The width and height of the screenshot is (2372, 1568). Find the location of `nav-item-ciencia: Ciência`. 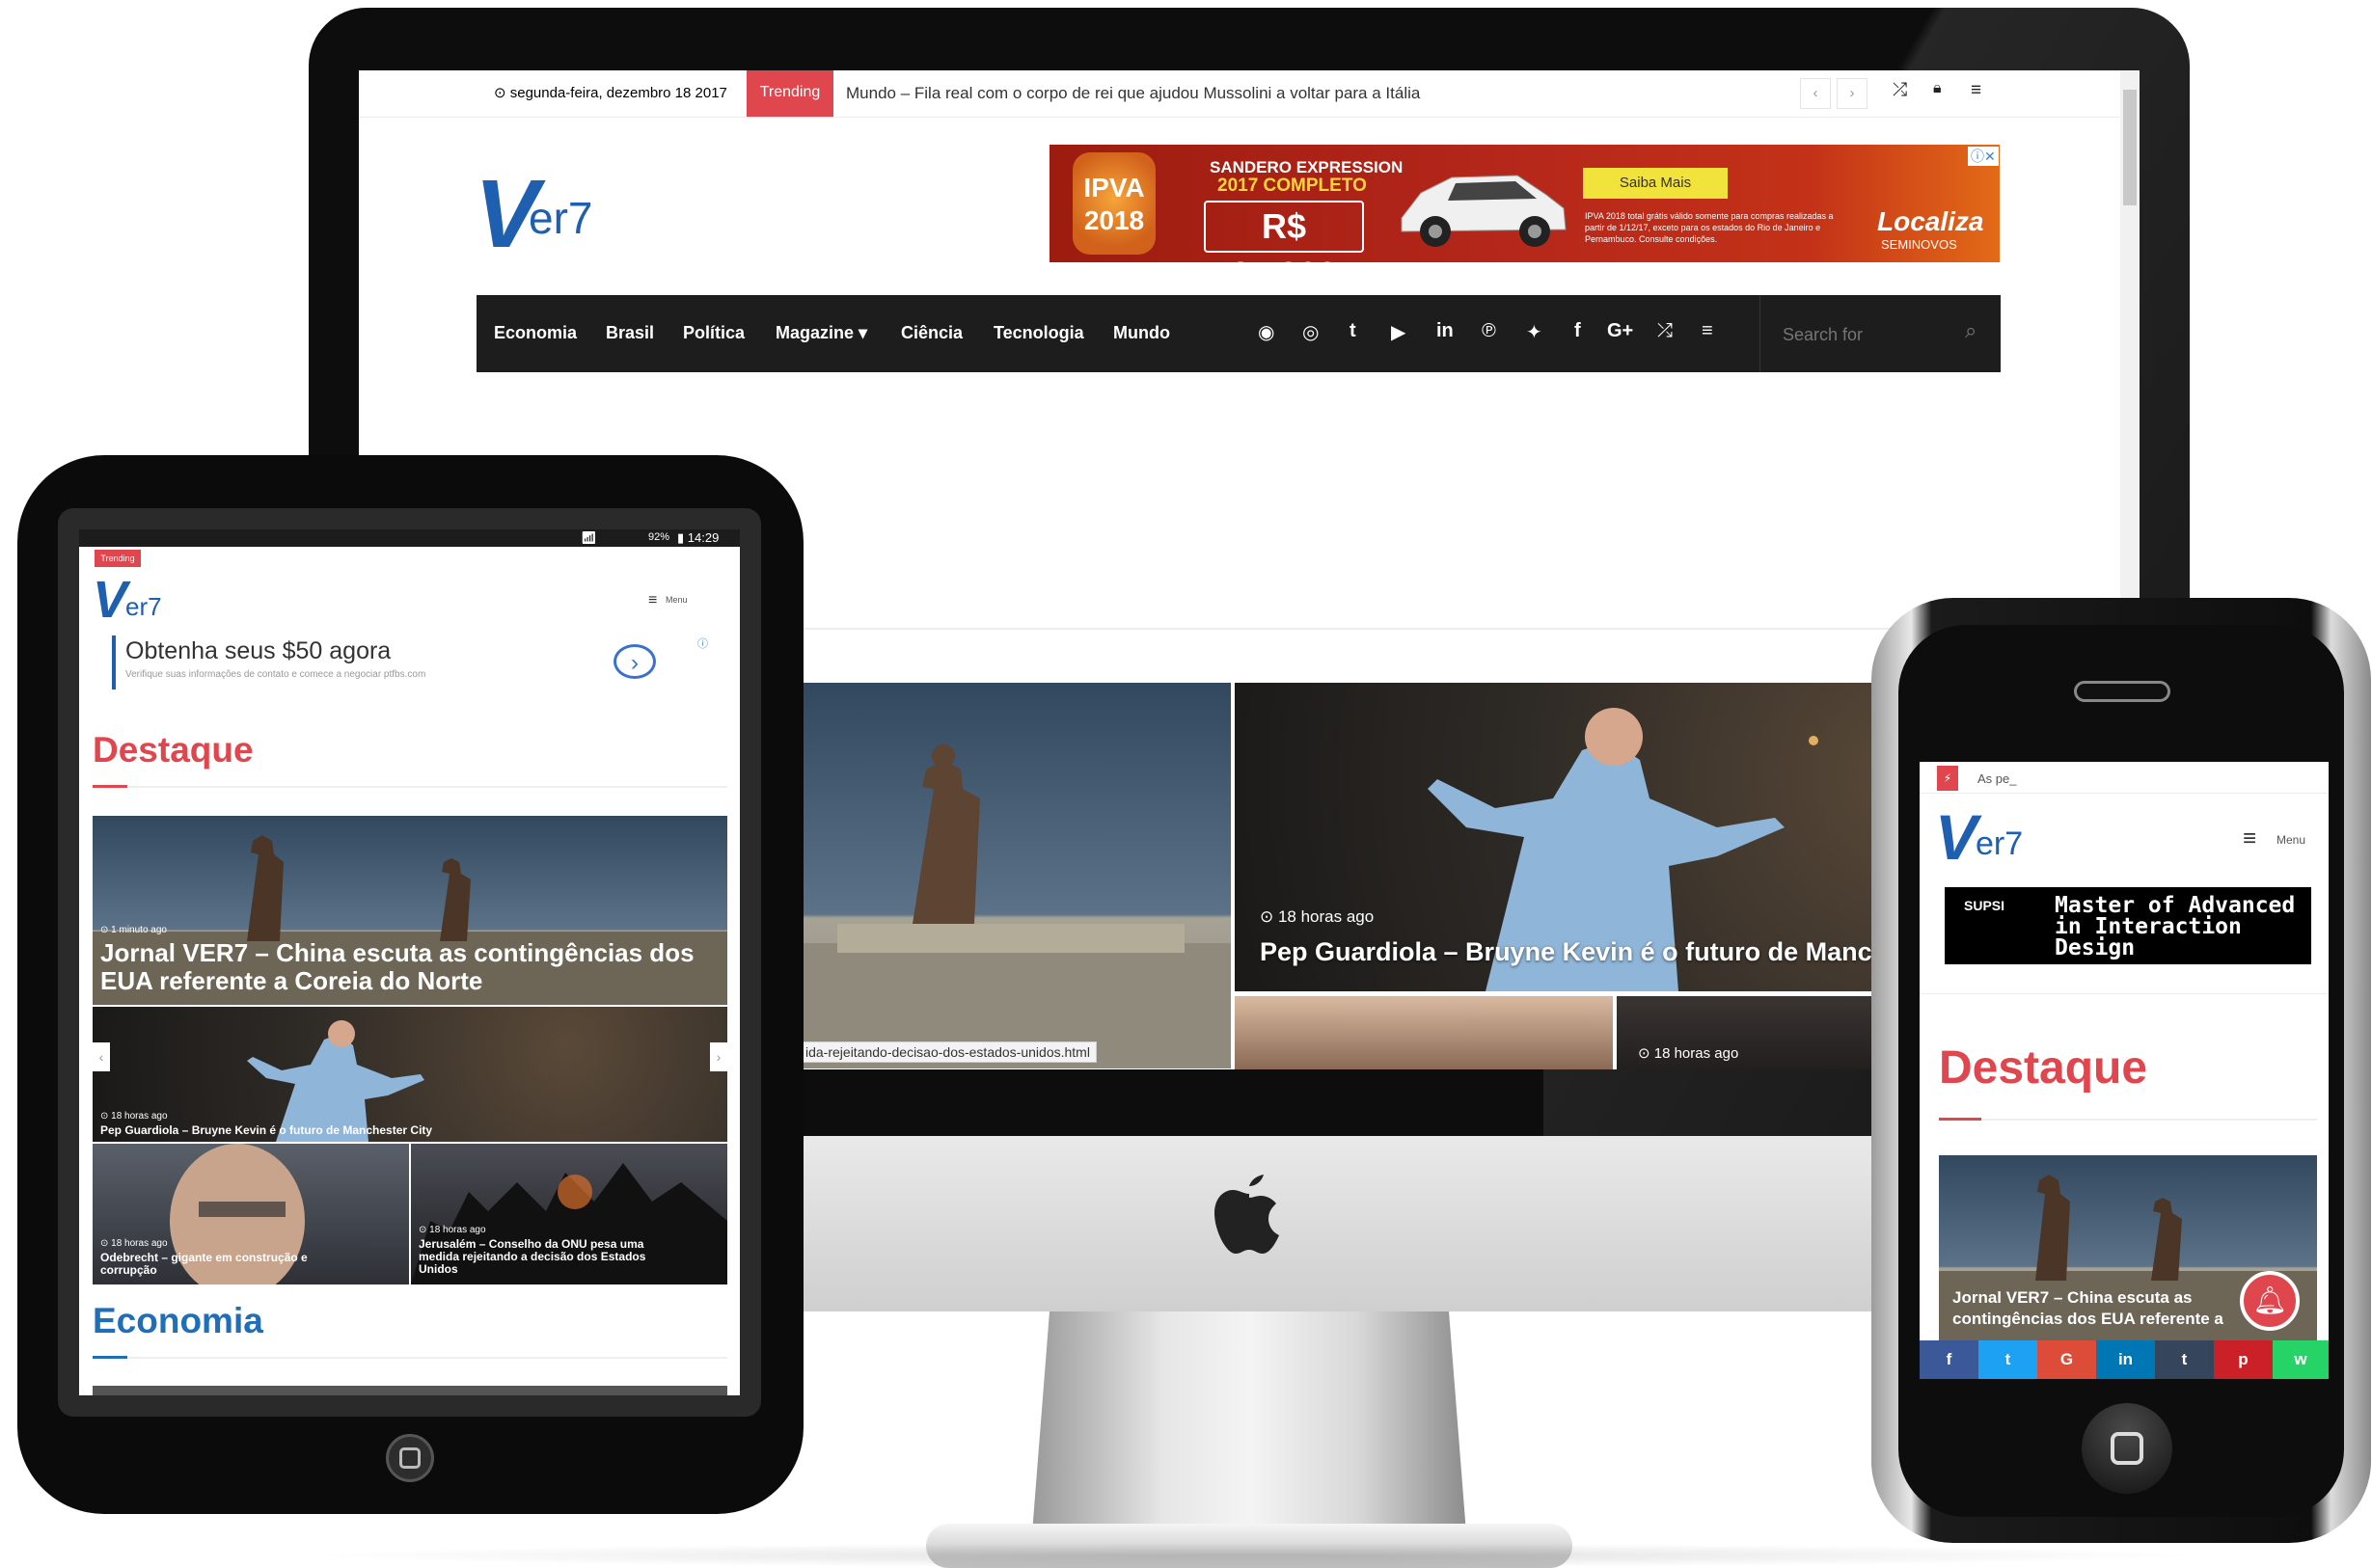

nav-item-ciencia: Ciência is located at coordinates (932, 333).